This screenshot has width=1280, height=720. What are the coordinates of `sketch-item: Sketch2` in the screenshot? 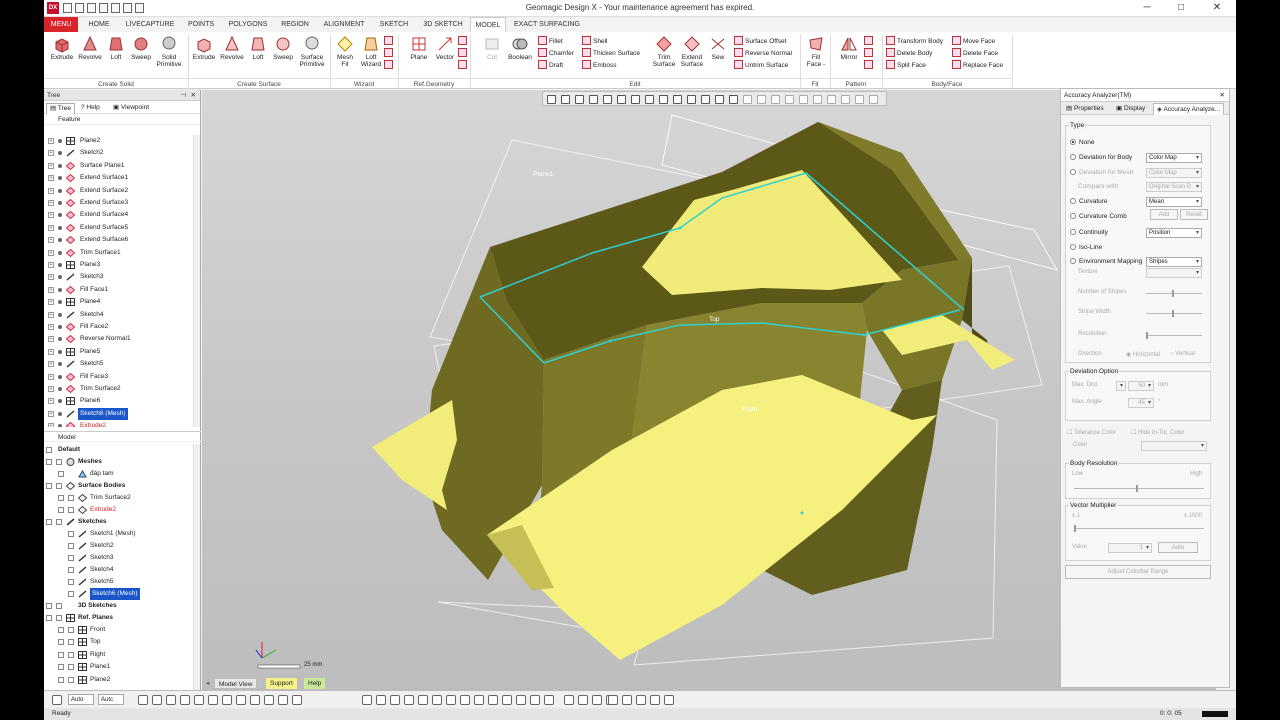 It's located at (119, 546).